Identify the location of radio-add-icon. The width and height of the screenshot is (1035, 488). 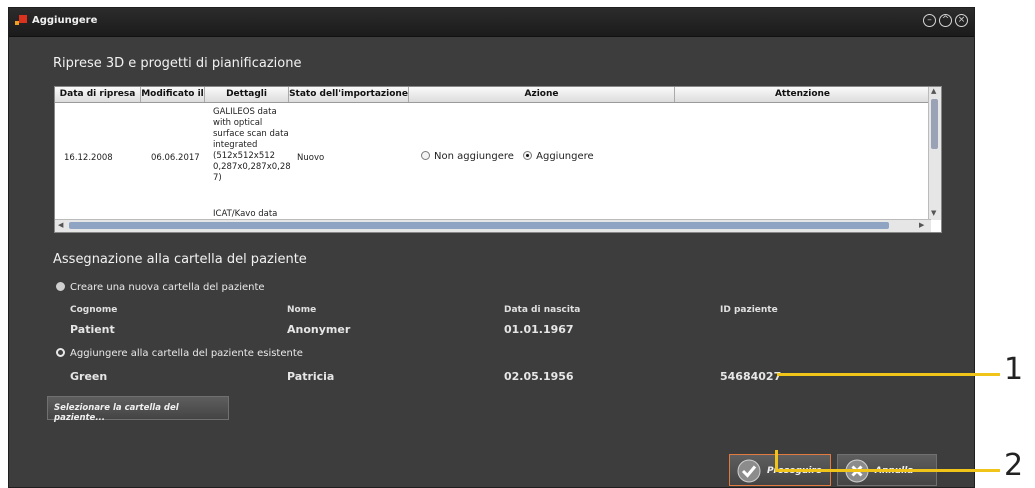
(528, 155).